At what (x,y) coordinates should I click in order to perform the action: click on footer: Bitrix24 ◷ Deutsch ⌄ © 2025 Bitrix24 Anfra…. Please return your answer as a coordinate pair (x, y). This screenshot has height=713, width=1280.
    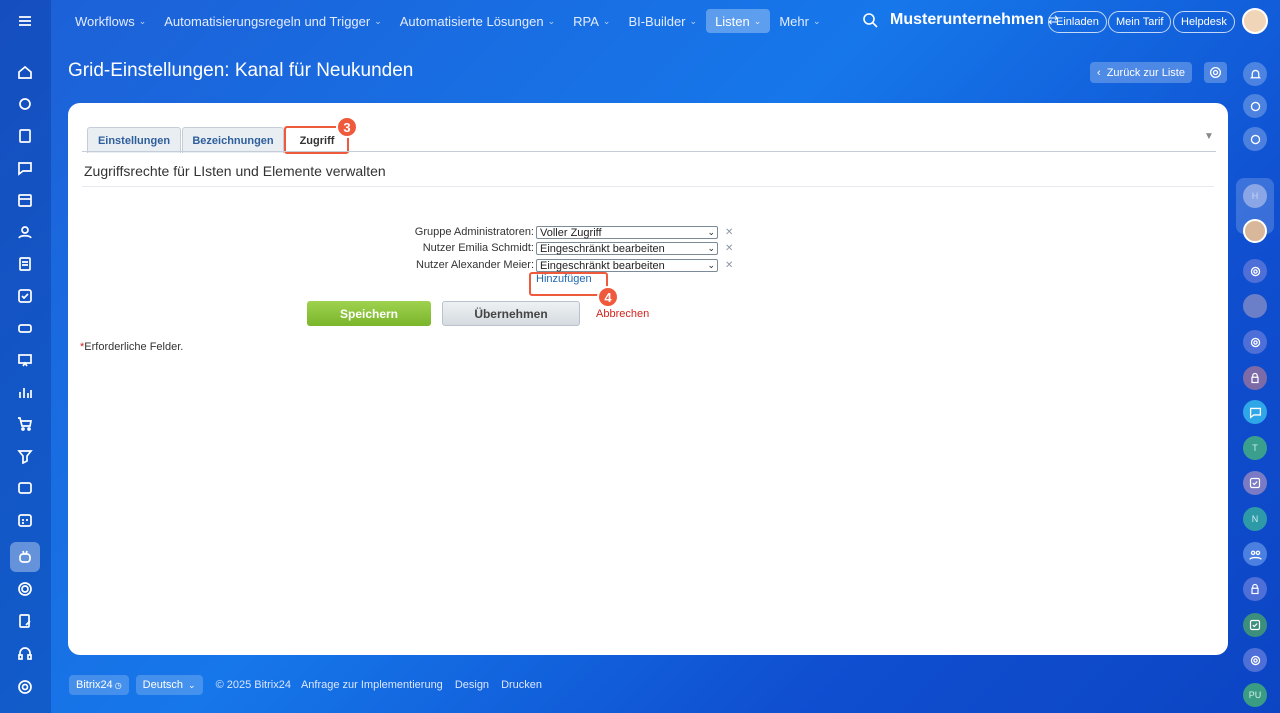
    Looking at the image, I should click on (305, 685).